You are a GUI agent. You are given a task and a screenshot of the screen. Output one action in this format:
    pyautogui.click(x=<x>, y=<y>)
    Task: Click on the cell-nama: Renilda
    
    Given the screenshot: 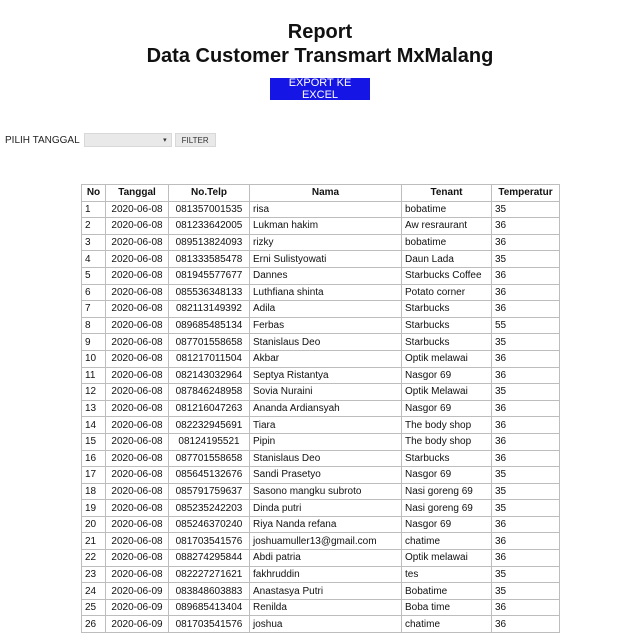 What is the action you would take?
    pyautogui.click(x=325, y=607)
    